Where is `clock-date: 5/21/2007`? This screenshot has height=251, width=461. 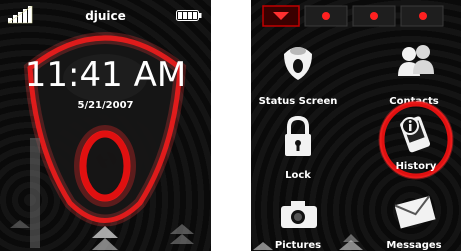
clock-date: 5/21/2007 is located at coordinates (105, 105).